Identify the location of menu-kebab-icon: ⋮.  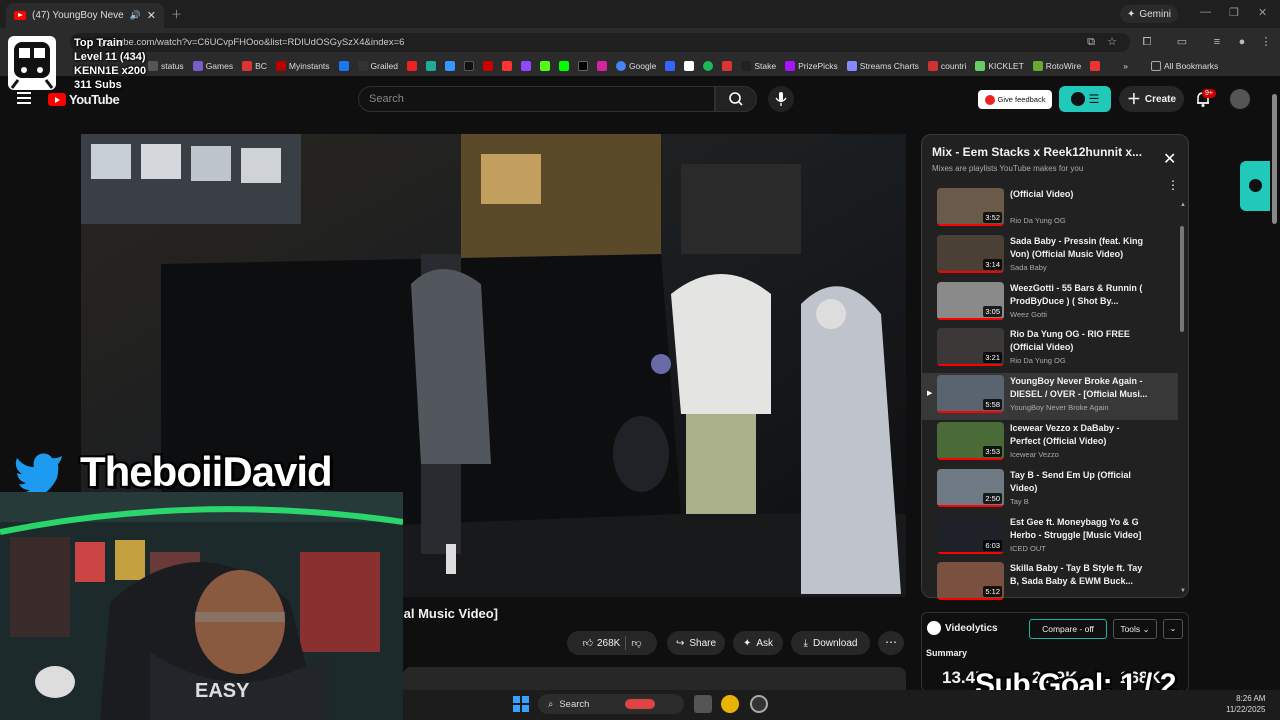
(1266, 42).